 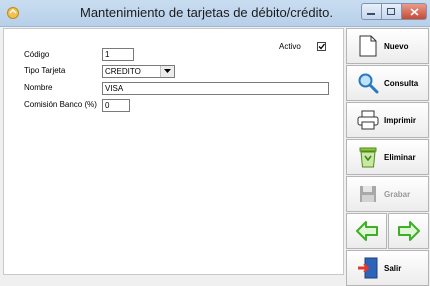 I want to click on arrow-left-icon, so click(x=366, y=231).